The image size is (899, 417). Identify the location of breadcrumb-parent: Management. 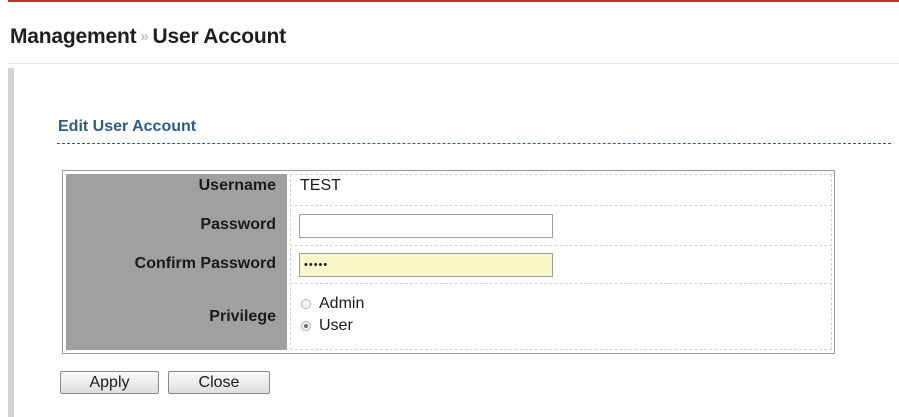
(73, 36).